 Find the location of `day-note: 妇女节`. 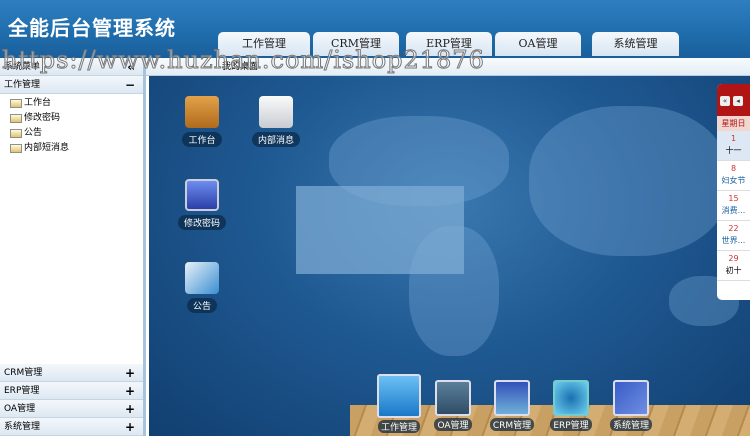

day-note: 妇女节 is located at coordinates (733, 180).